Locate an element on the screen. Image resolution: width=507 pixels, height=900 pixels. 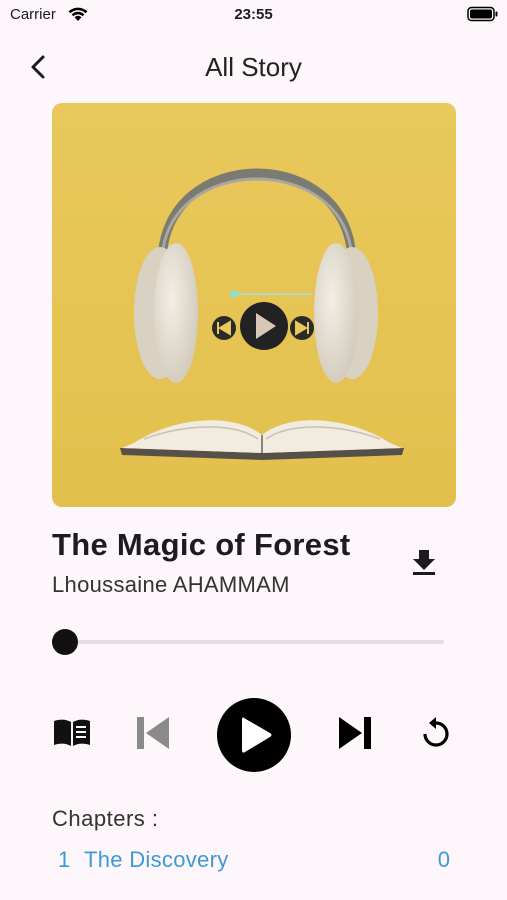
playback-controls is located at coordinates (253, 735).